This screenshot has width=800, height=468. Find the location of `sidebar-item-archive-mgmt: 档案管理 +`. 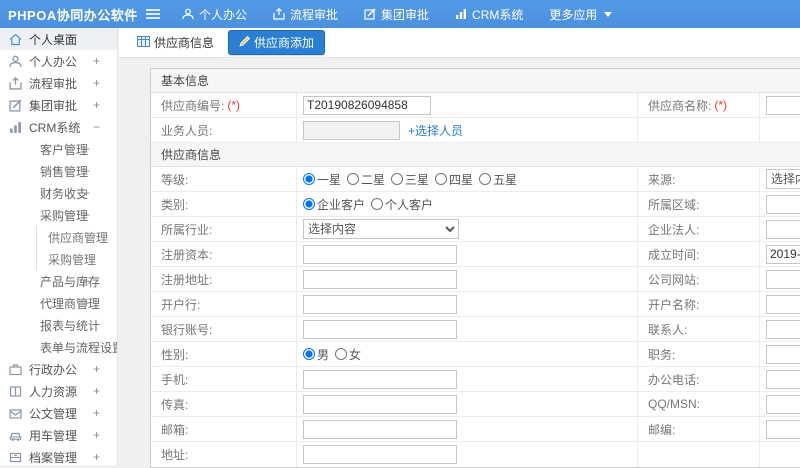

sidebar-item-archive-mgmt: 档案管理 + is located at coordinates (58, 455).